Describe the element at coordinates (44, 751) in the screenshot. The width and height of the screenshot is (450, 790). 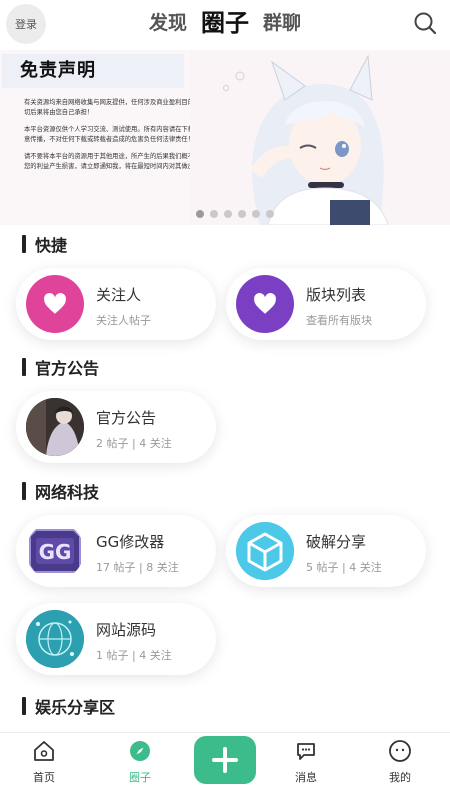
I see `home-icon` at that location.